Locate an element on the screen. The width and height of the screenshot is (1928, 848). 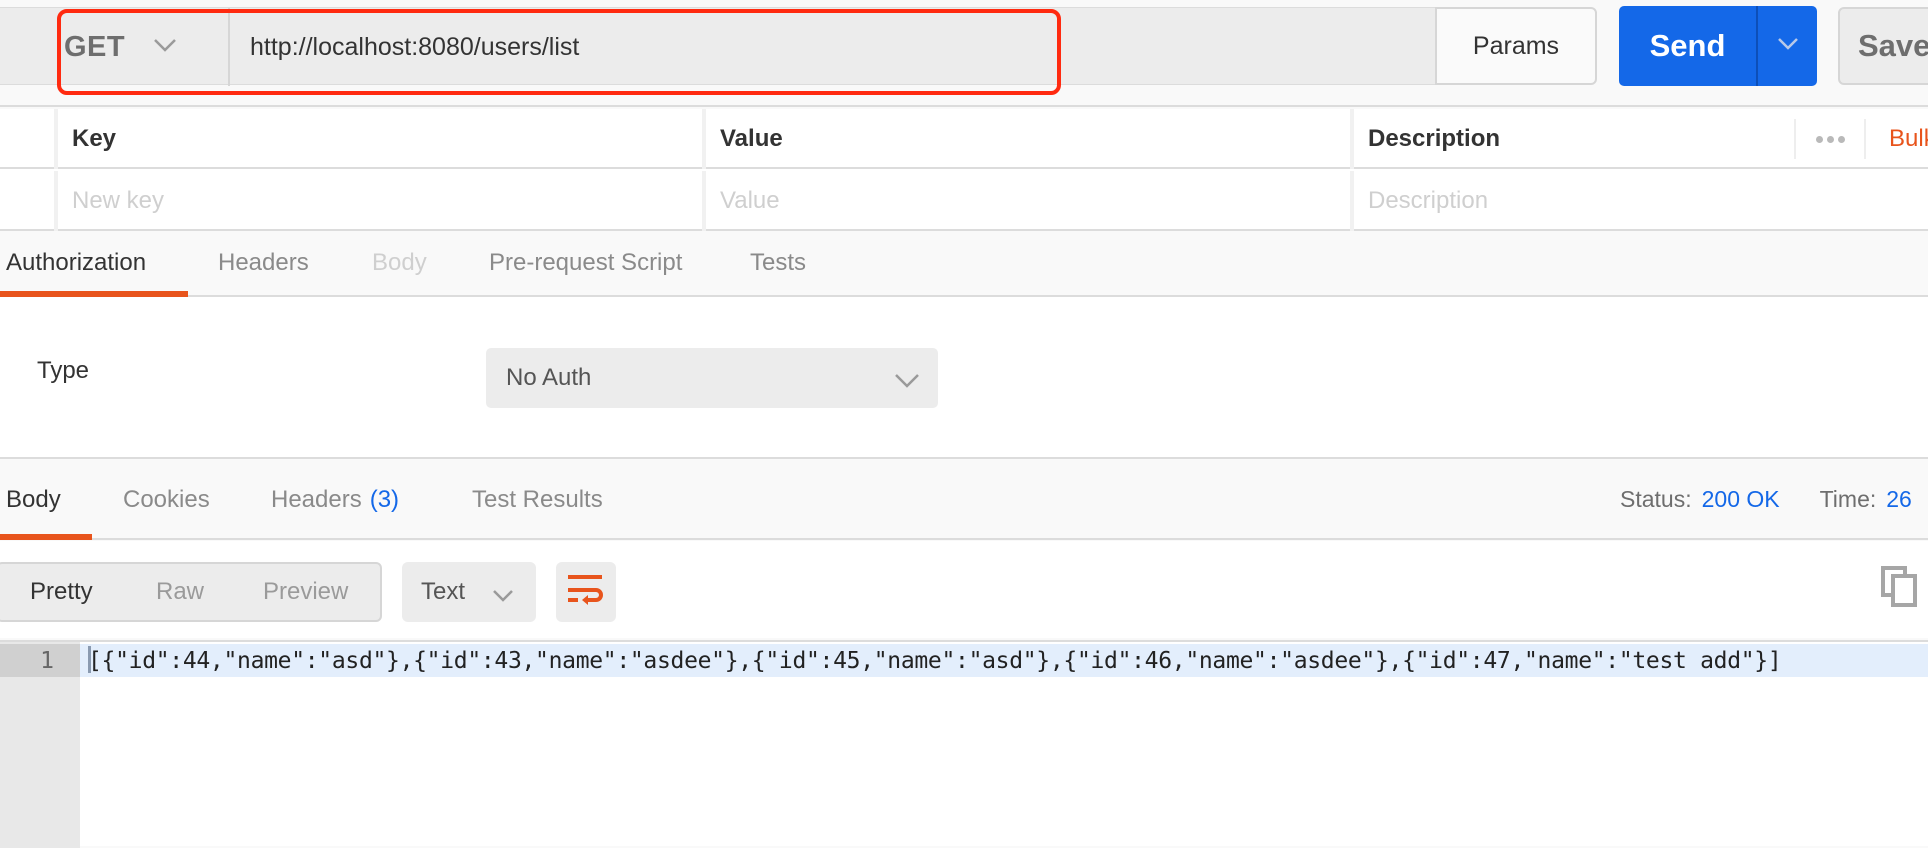
time-label: Time: is located at coordinates (1848, 499).